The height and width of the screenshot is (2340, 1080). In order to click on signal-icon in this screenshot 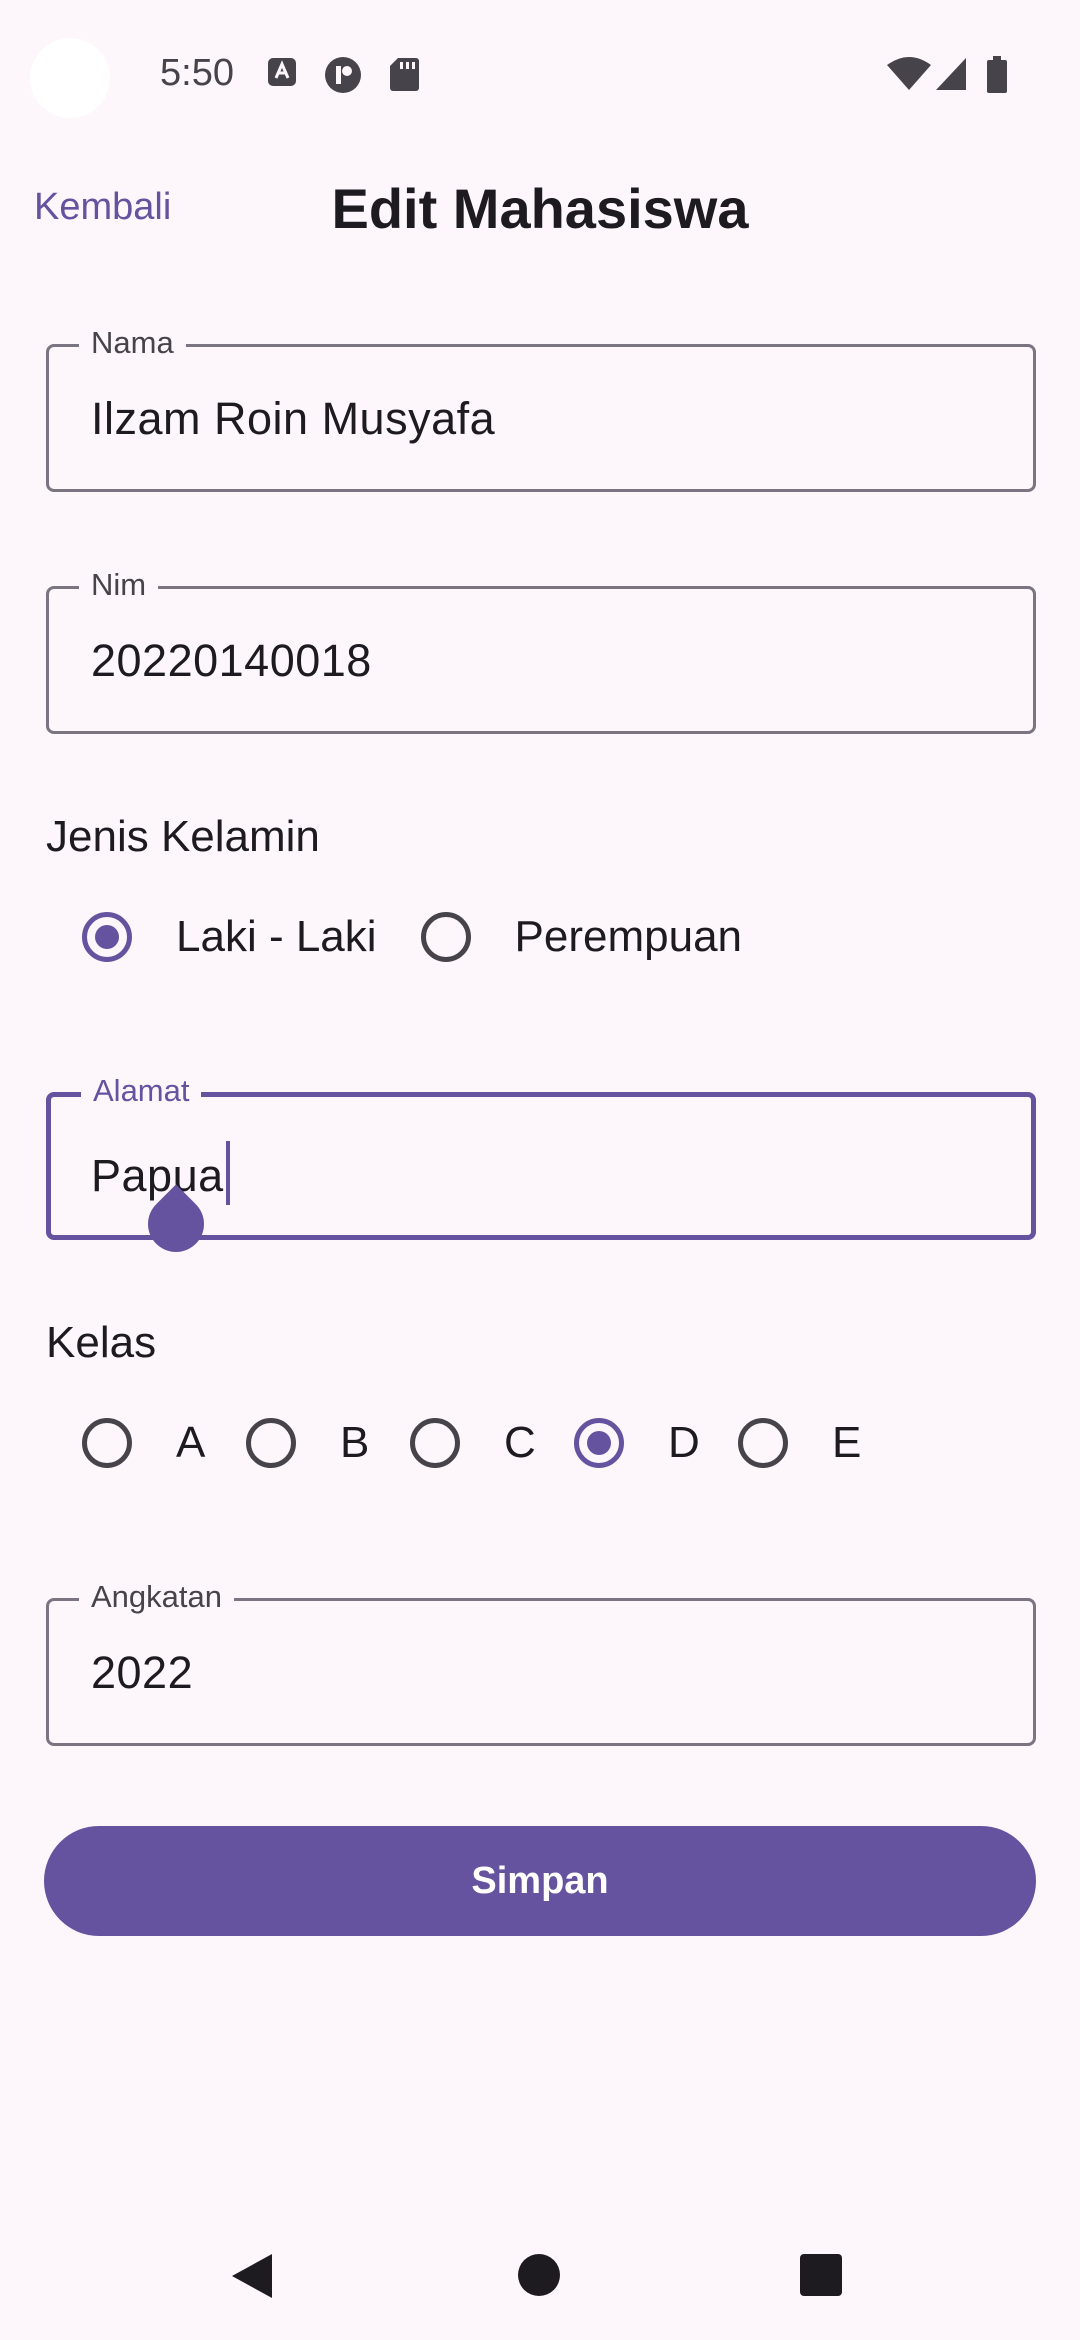, I will do `click(951, 74)`.